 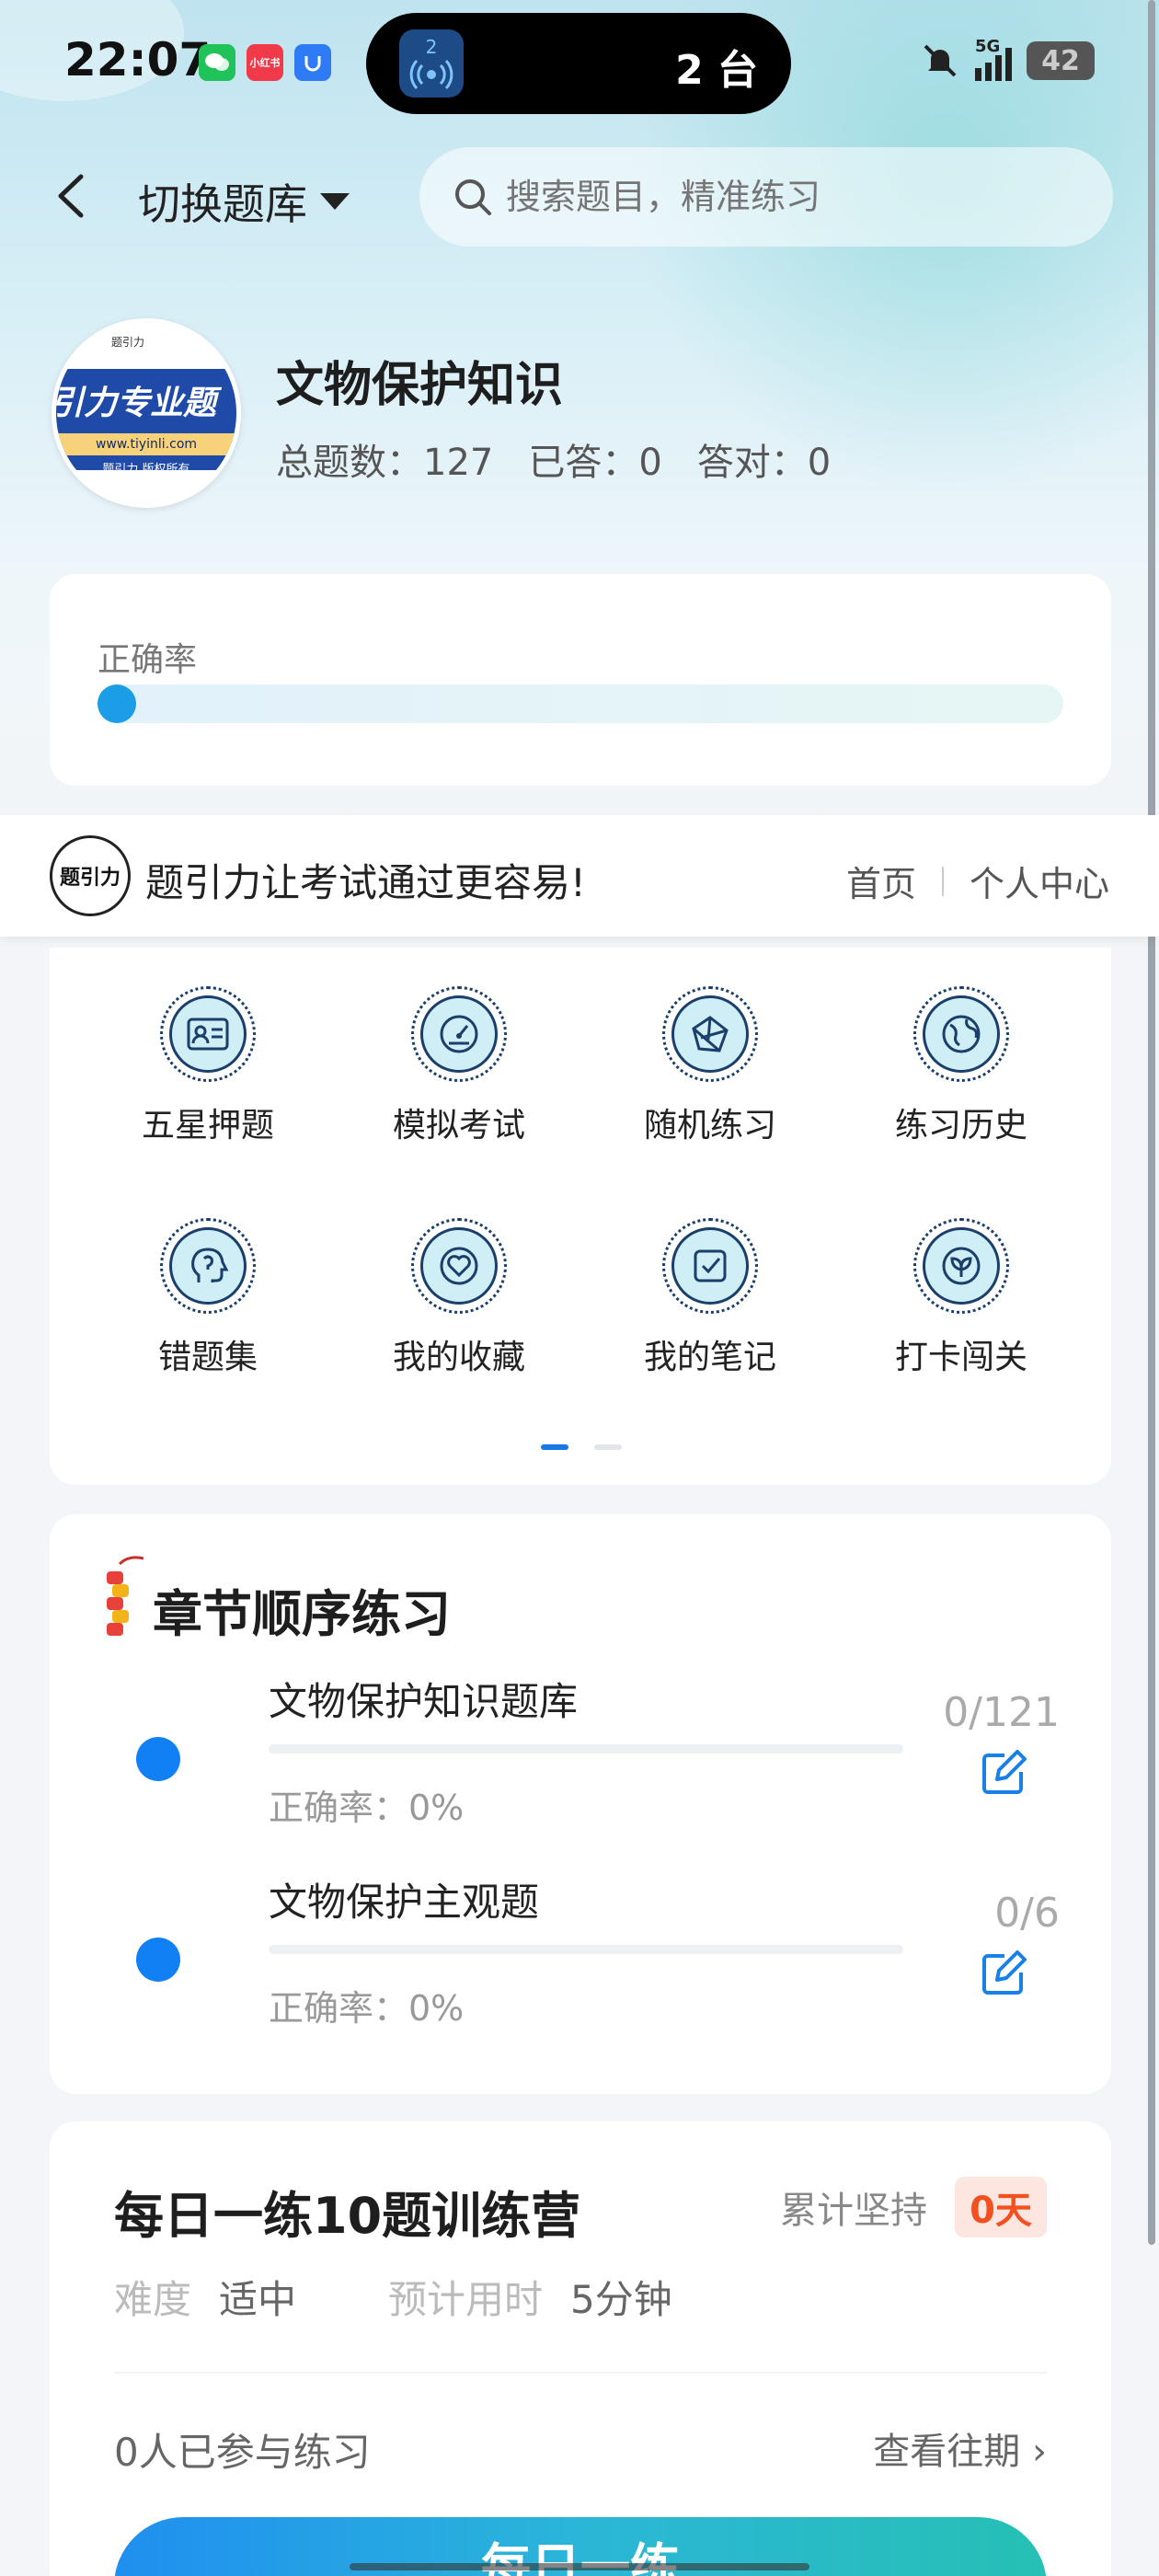 What do you see at coordinates (146, 413) in the screenshot?
I see `bank-logo: 题引力 引力专业题 www.tiyinli.com 题引力 版权所有` at bounding box center [146, 413].